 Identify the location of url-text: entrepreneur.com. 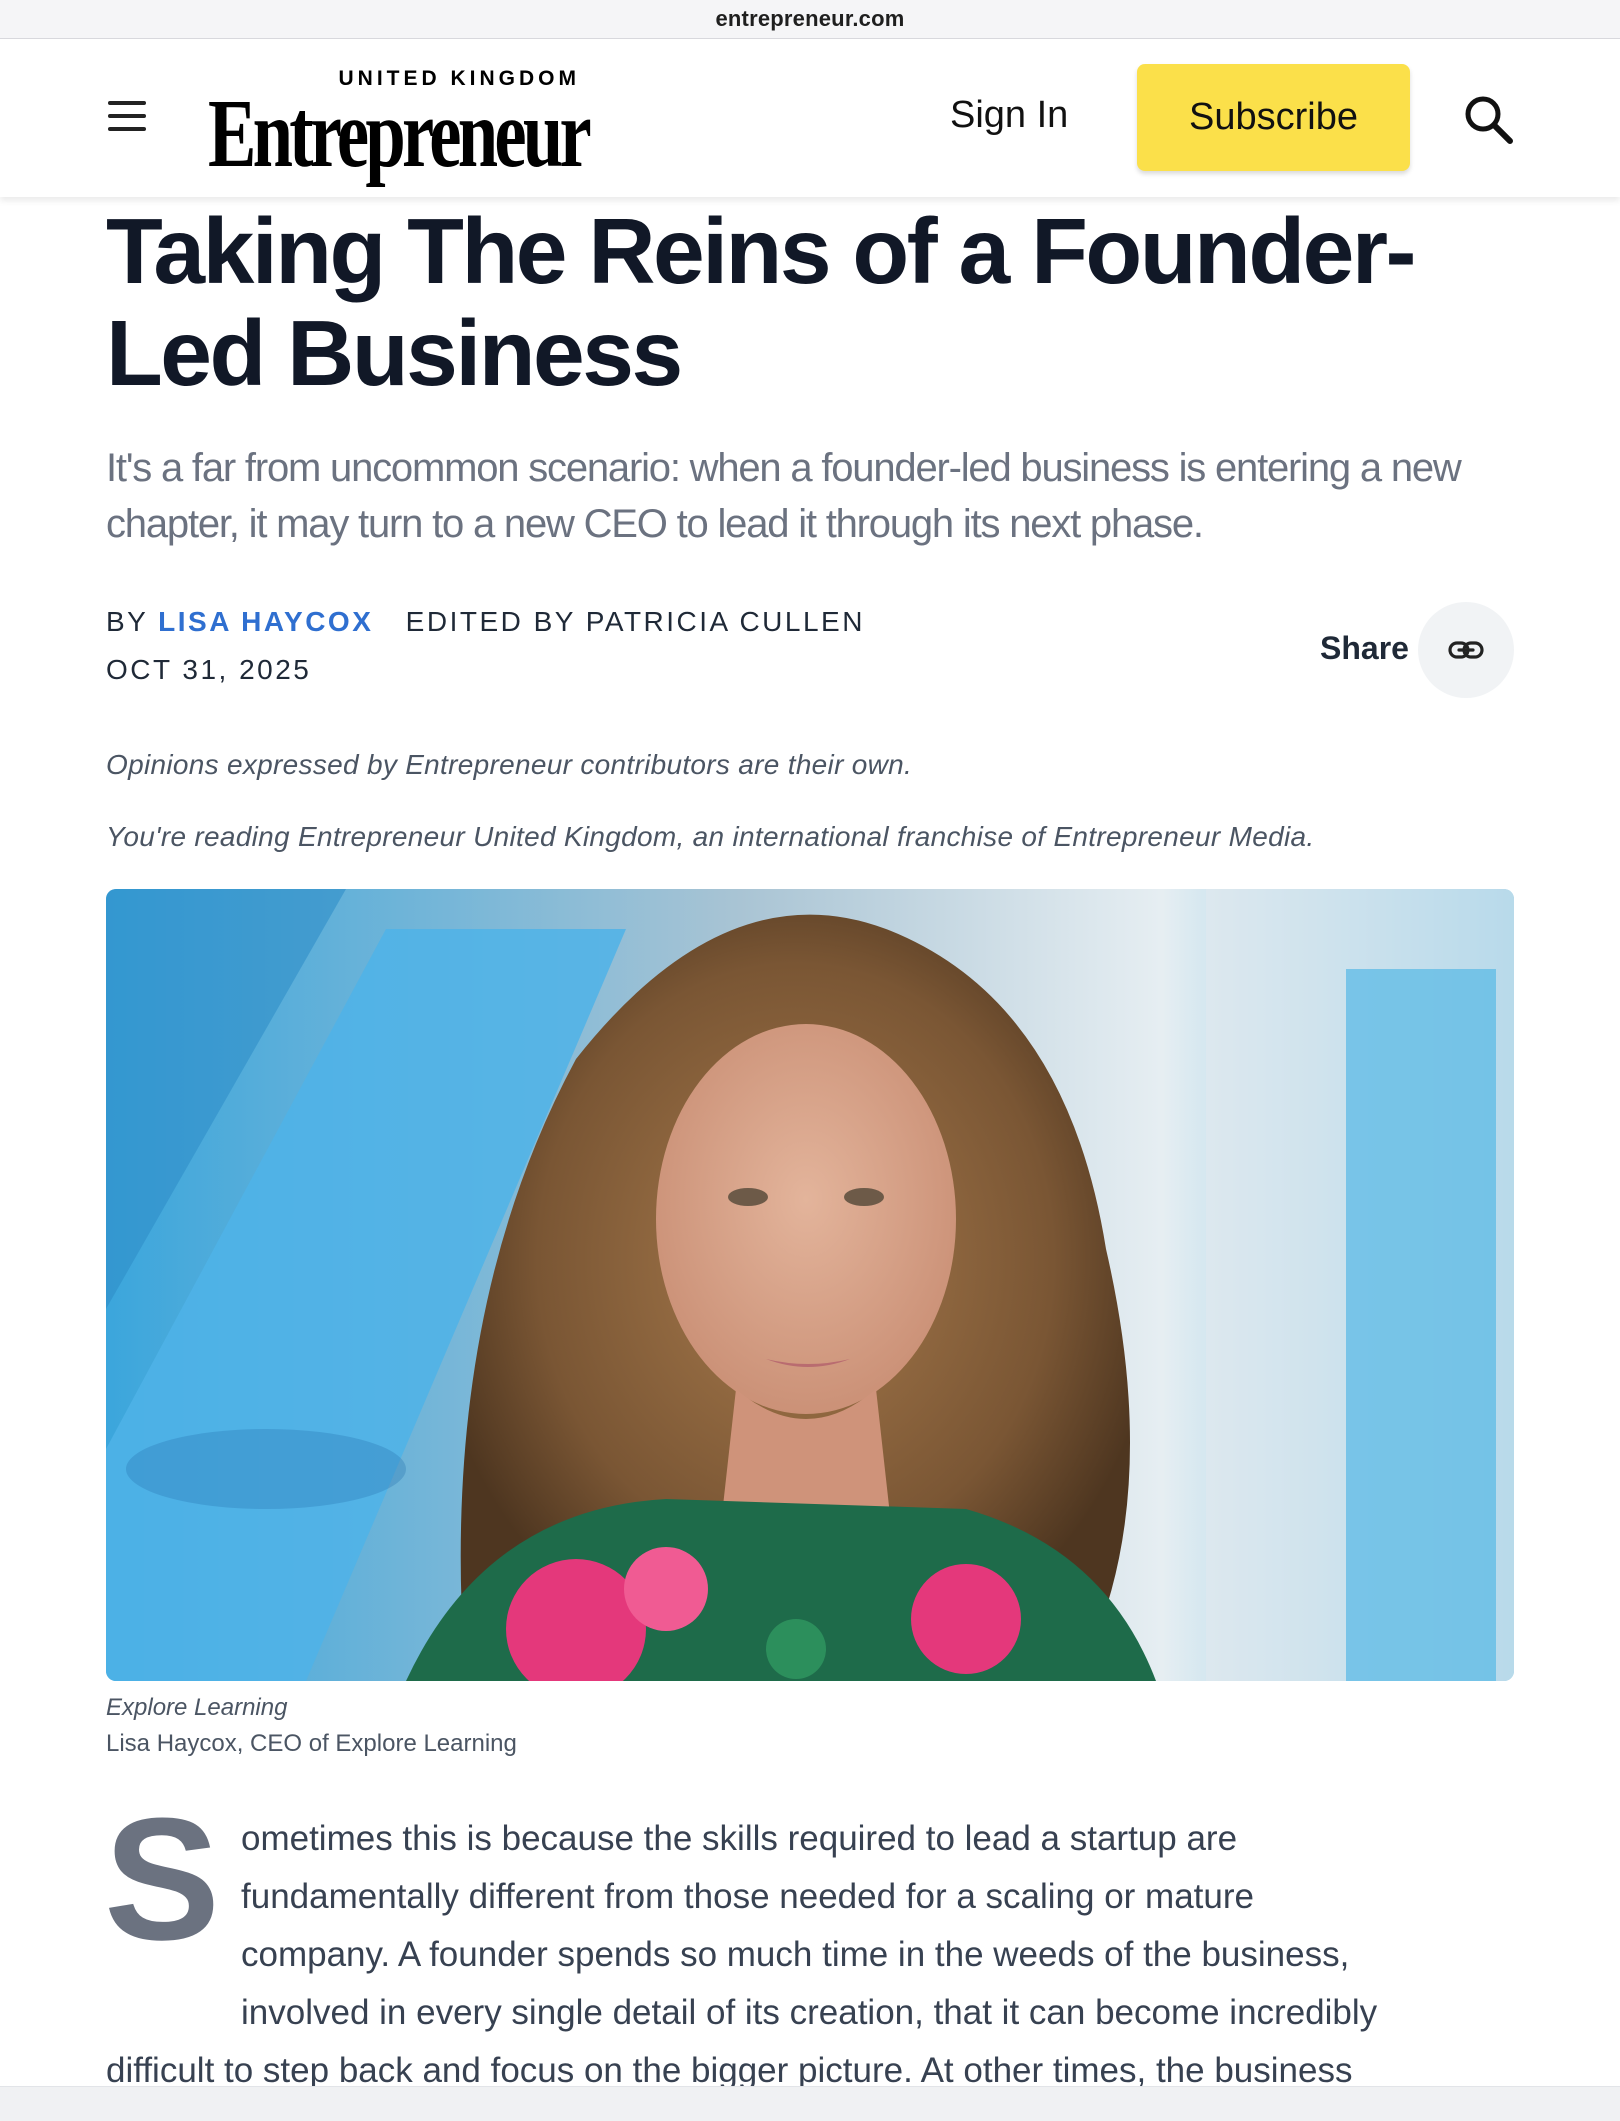
(810, 18).